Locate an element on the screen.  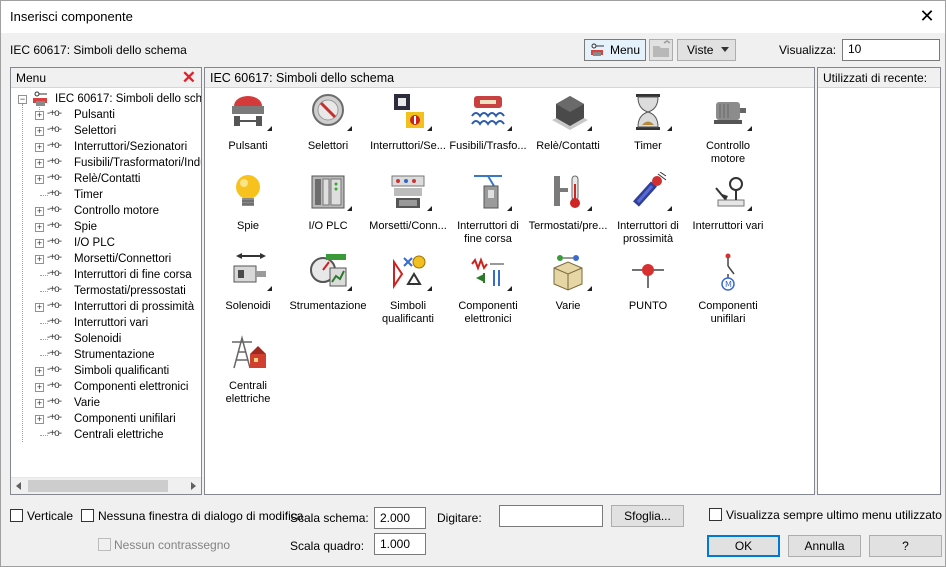
type-input is located at coordinates (551, 516).